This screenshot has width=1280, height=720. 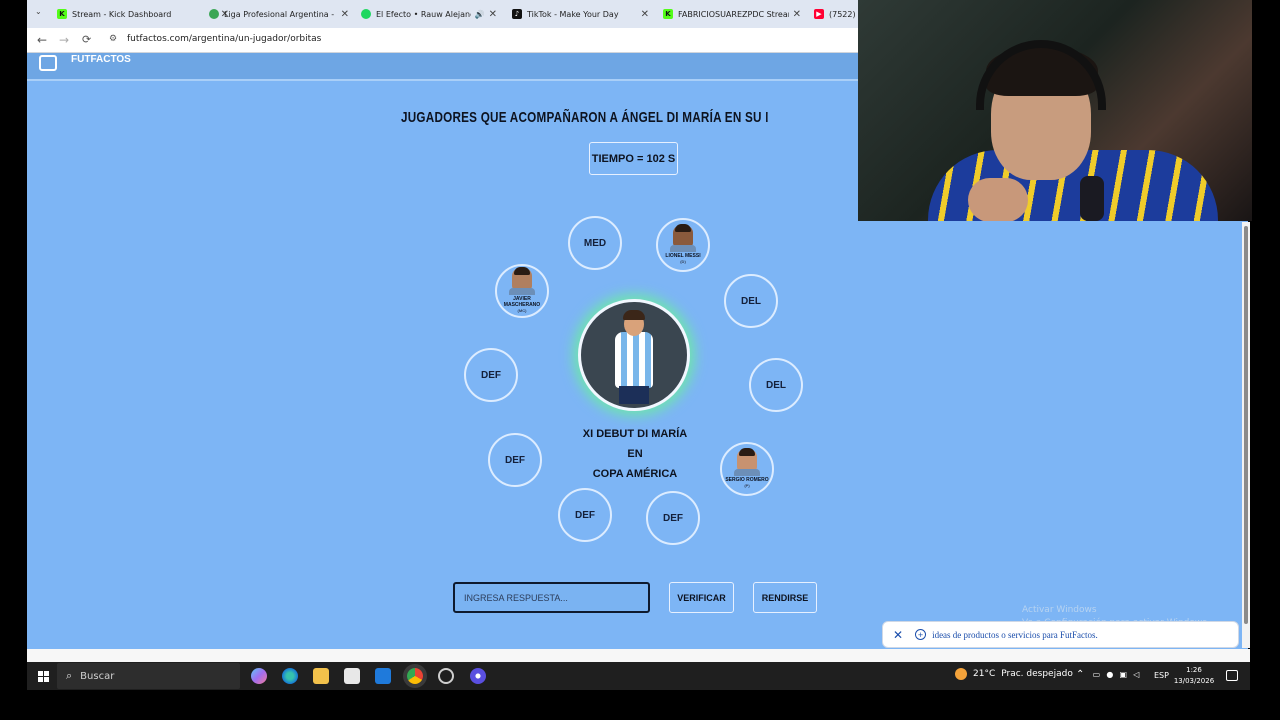 What do you see at coordinates (785, 597) in the screenshot?
I see `give-up-button: RENDIRSE` at bounding box center [785, 597].